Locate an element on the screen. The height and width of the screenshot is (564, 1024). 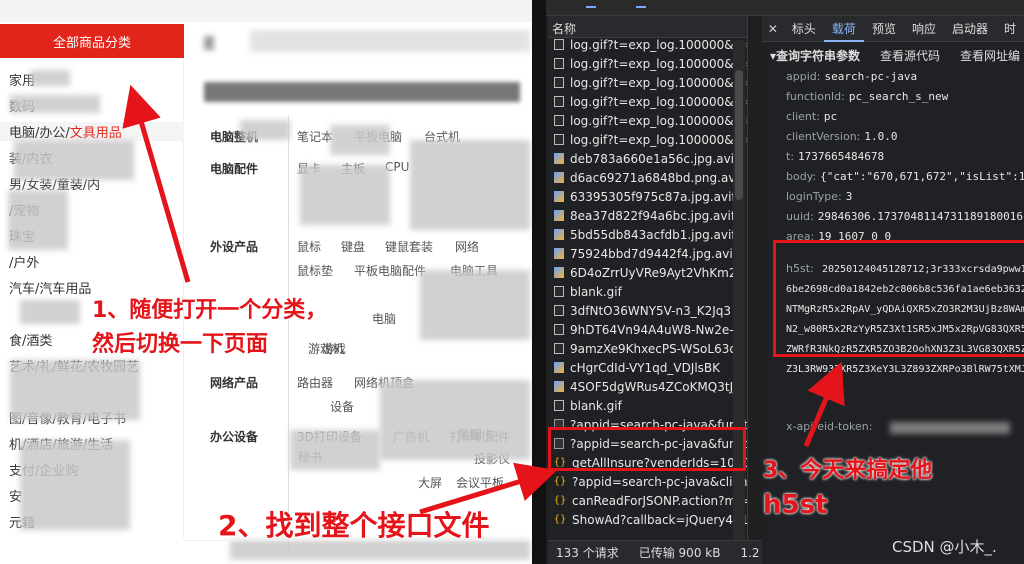
request-row: 9hDT64Vn94A4uW8-Nw2e-r is located at coordinates (647, 329).